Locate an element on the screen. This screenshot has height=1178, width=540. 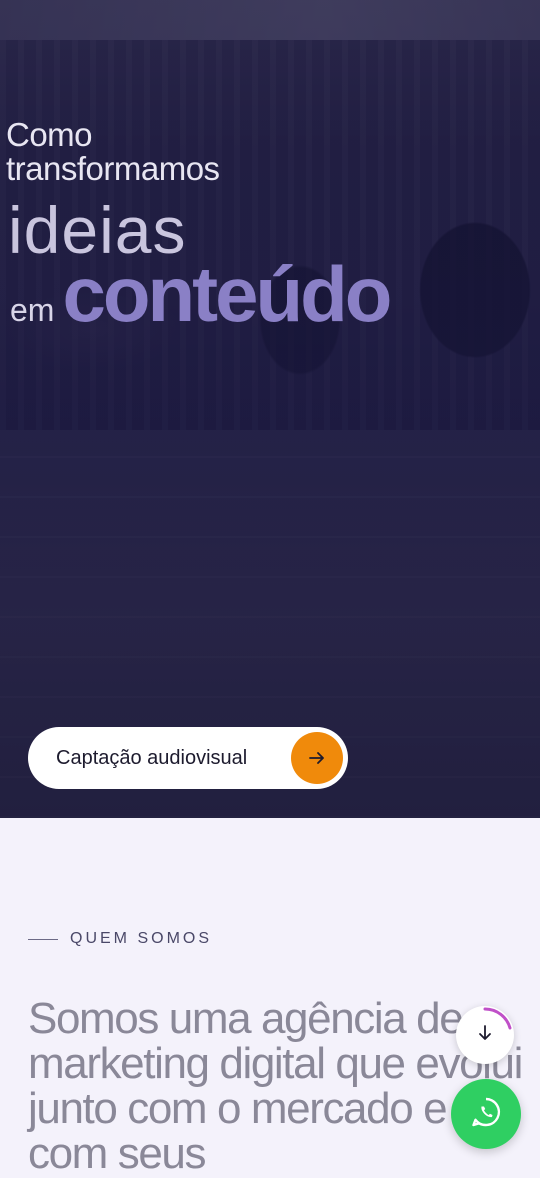
scroll-progress-ring is located at coordinates (497, 1018).